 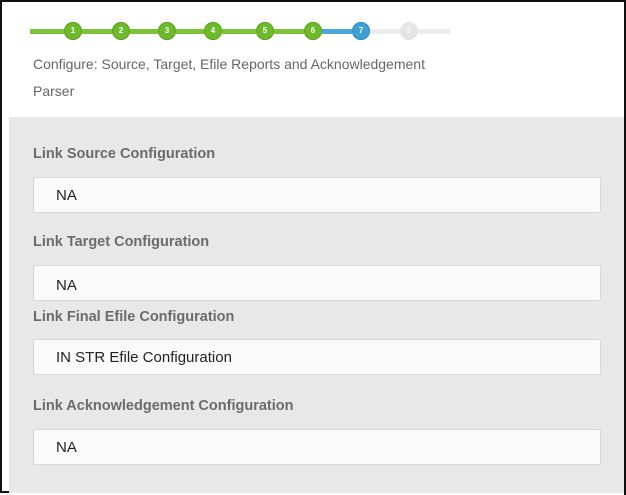 What do you see at coordinates (66, 195) in the screenshot?
I see `source-config-value: NA` at bounding box center [66, 195].